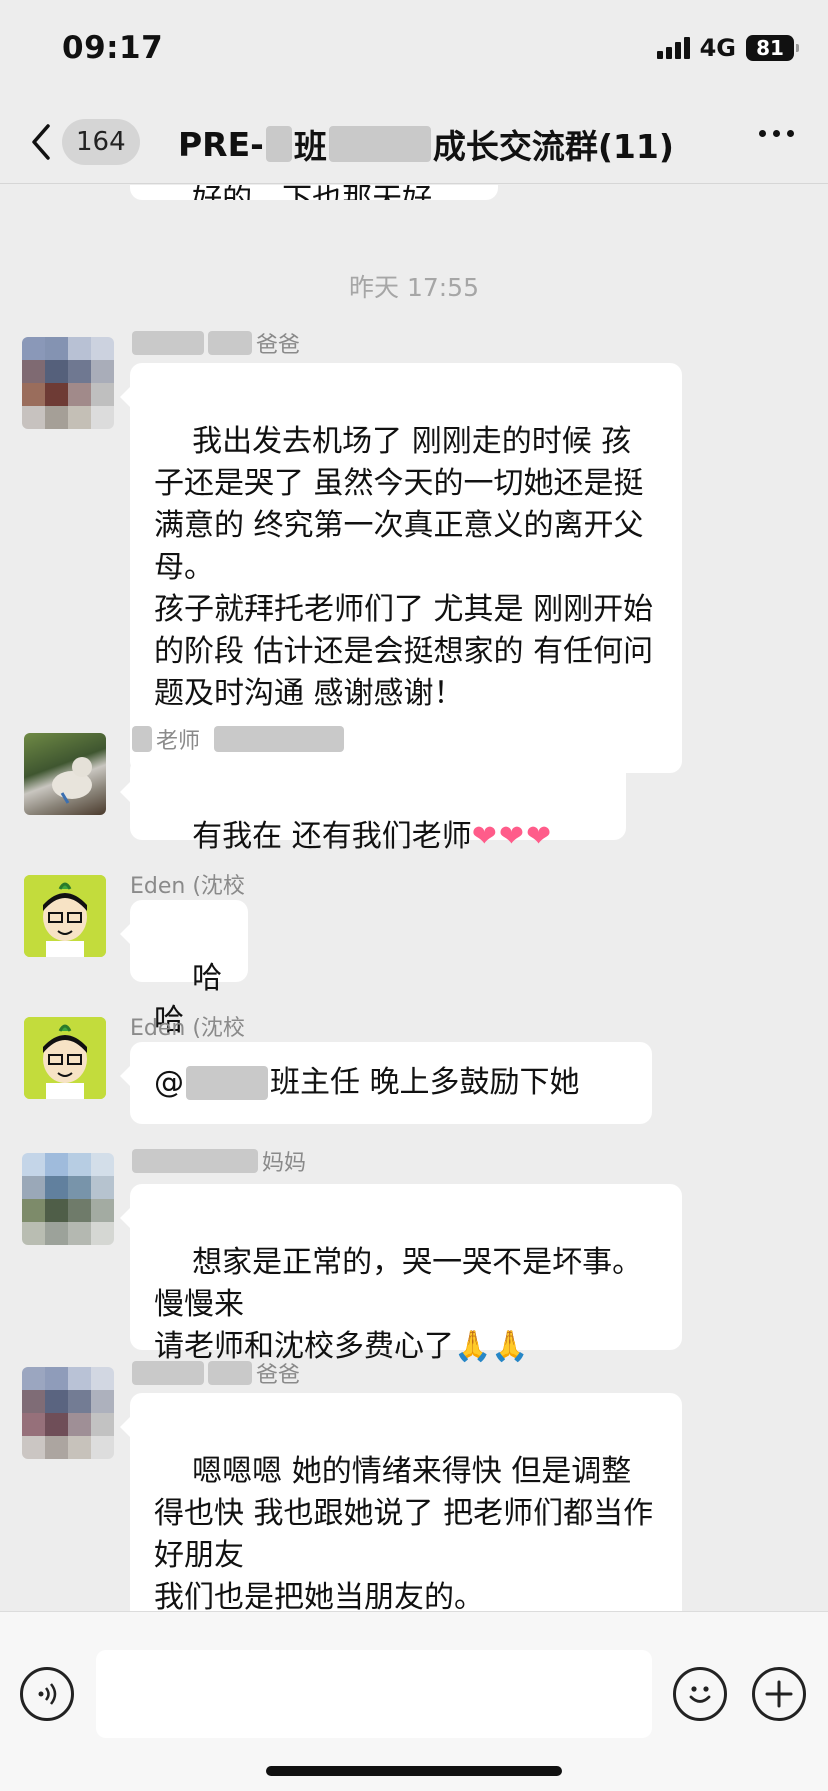 This screenshot has height=1791, width=828. I want to click on back-button: 164, so click(85, 142).